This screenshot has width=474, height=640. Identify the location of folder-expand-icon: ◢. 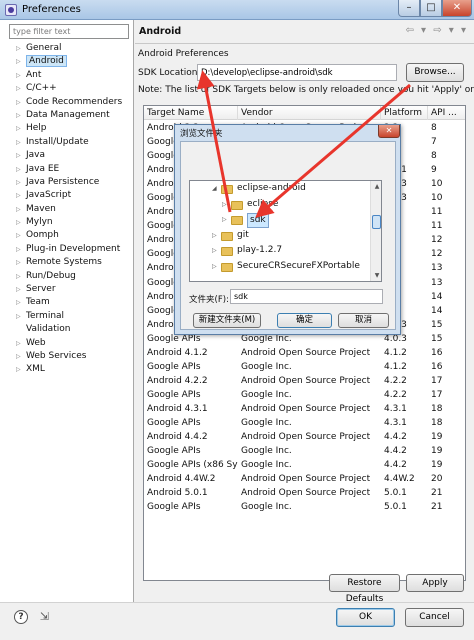
(214, 189).